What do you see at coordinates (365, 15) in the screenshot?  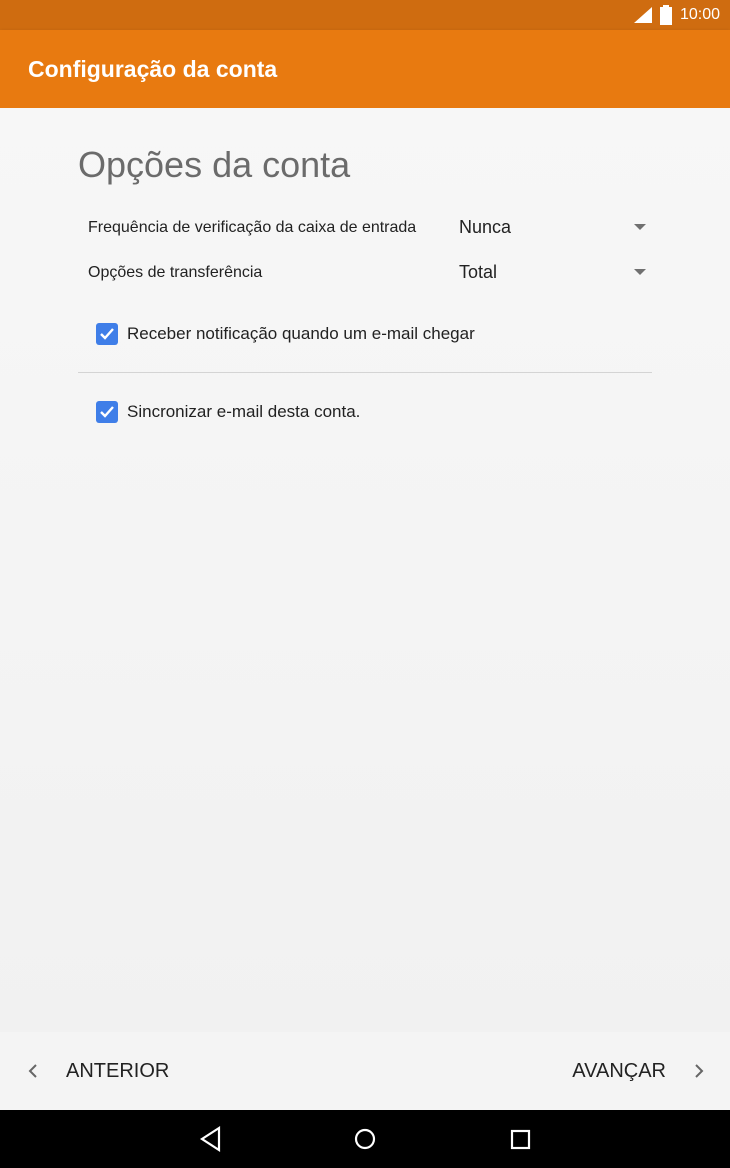 I see `status-bar: 10:00` at bounding box center [365, 15].